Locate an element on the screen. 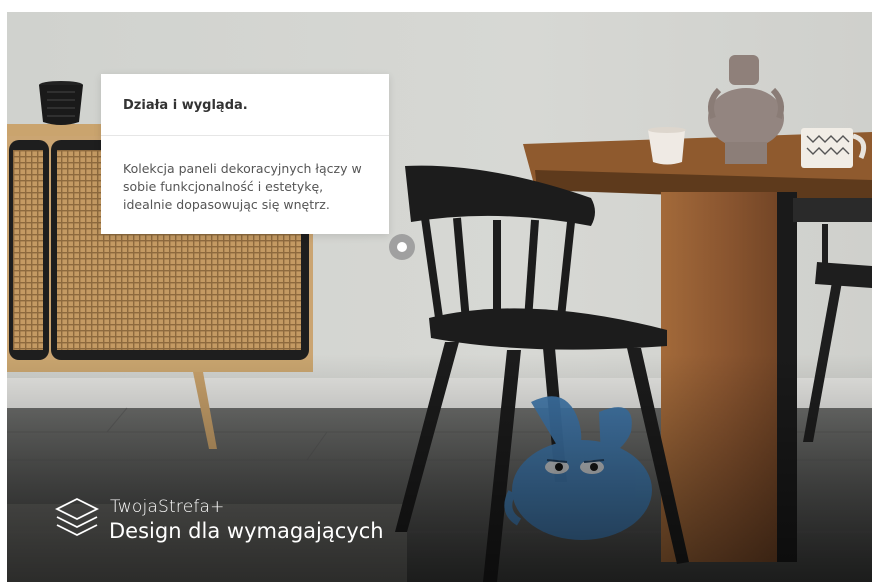  hotspot-dot-icon is located at coordinates (402, 247).